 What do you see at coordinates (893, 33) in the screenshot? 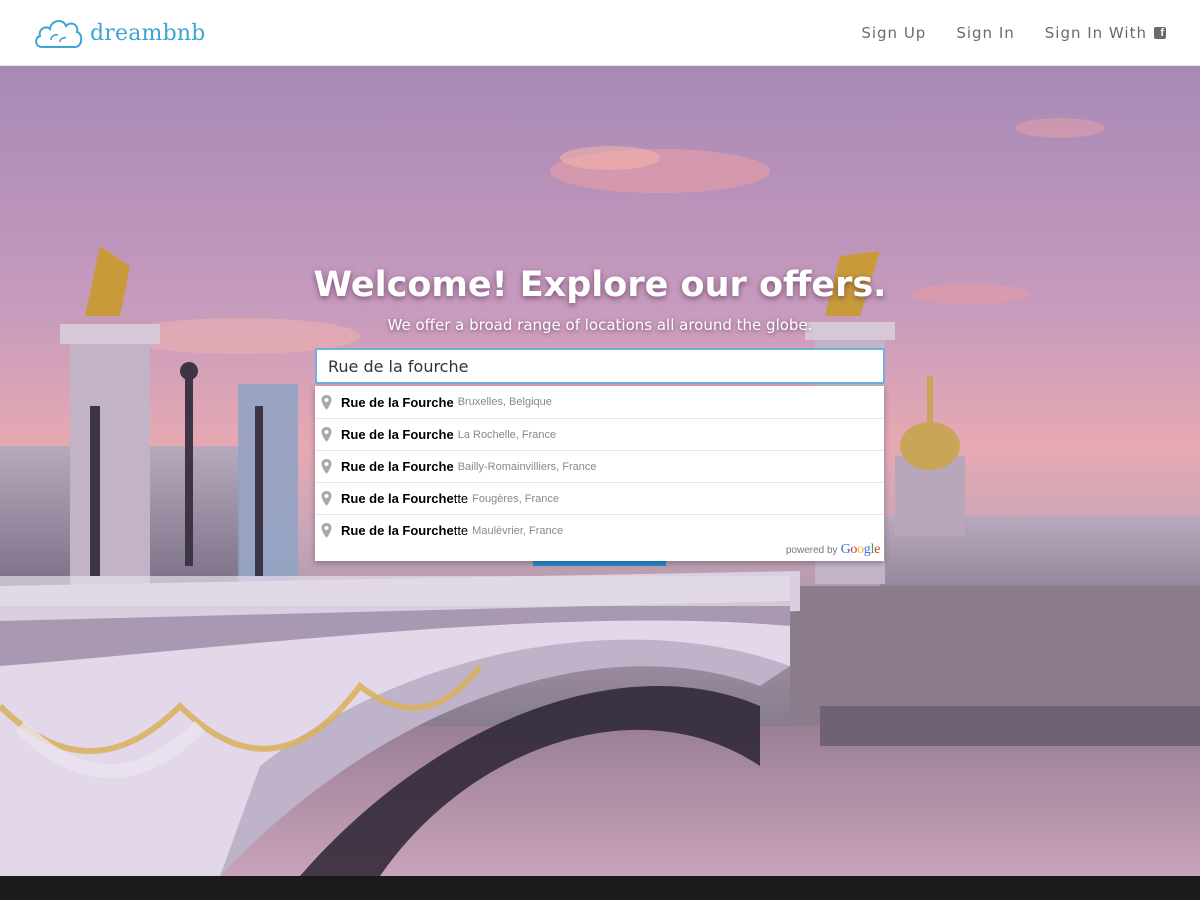
I see `sign-up-link: Sign Up` at bounding box center [893, 33].